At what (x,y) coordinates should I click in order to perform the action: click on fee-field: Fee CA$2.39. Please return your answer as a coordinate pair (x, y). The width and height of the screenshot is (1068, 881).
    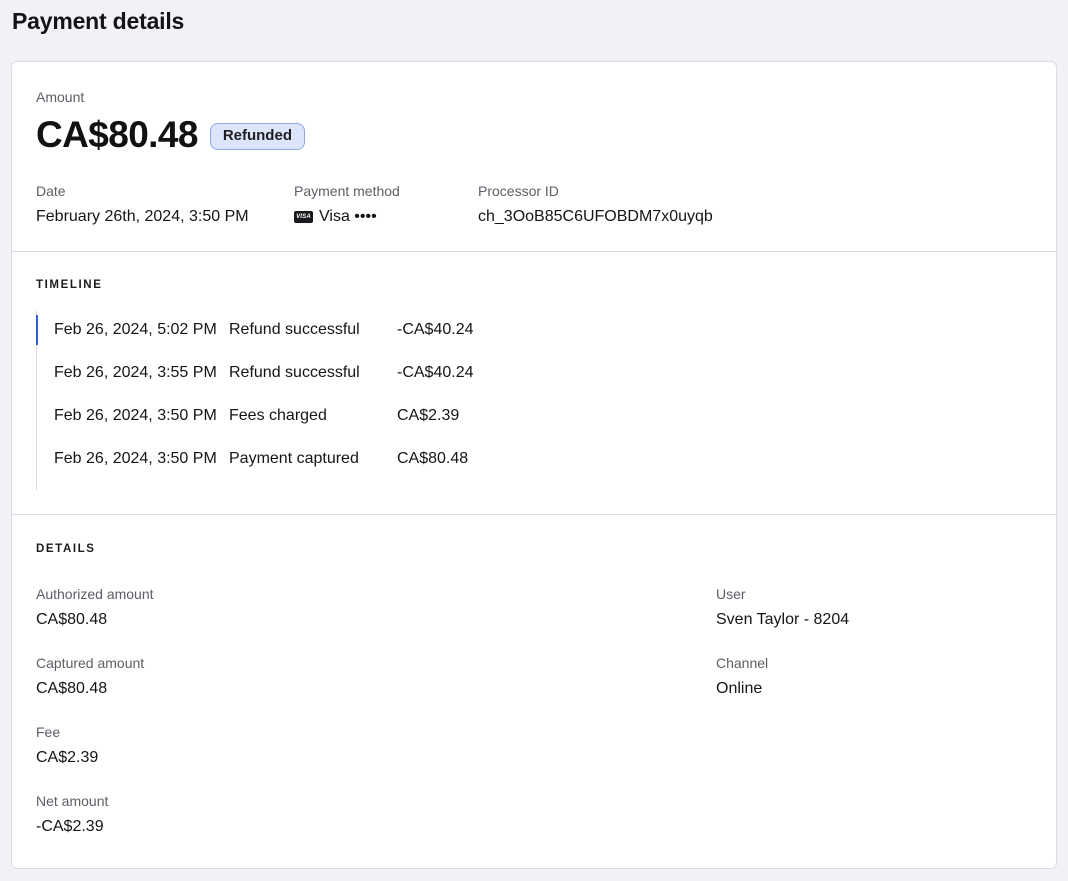
    Looking at the image, I should click on (67, 746).